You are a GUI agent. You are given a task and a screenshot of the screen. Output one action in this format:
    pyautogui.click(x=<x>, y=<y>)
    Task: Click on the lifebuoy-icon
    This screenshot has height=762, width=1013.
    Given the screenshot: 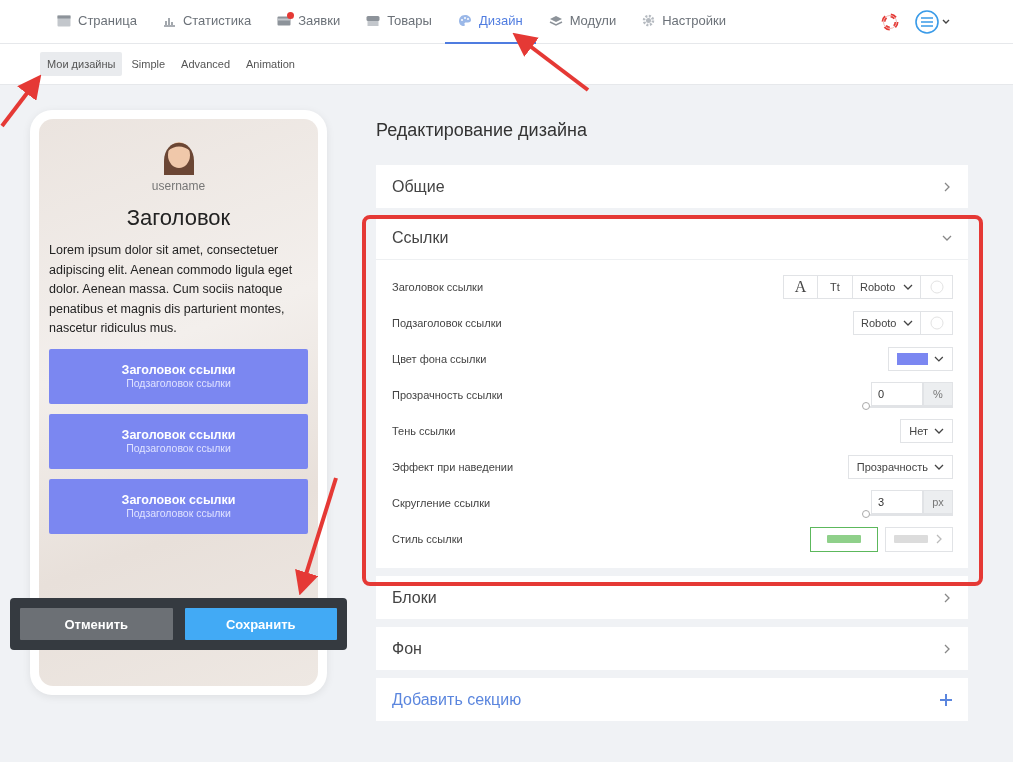 What is the action you would take?
    pyautogui.click(x=890, y=21)
    